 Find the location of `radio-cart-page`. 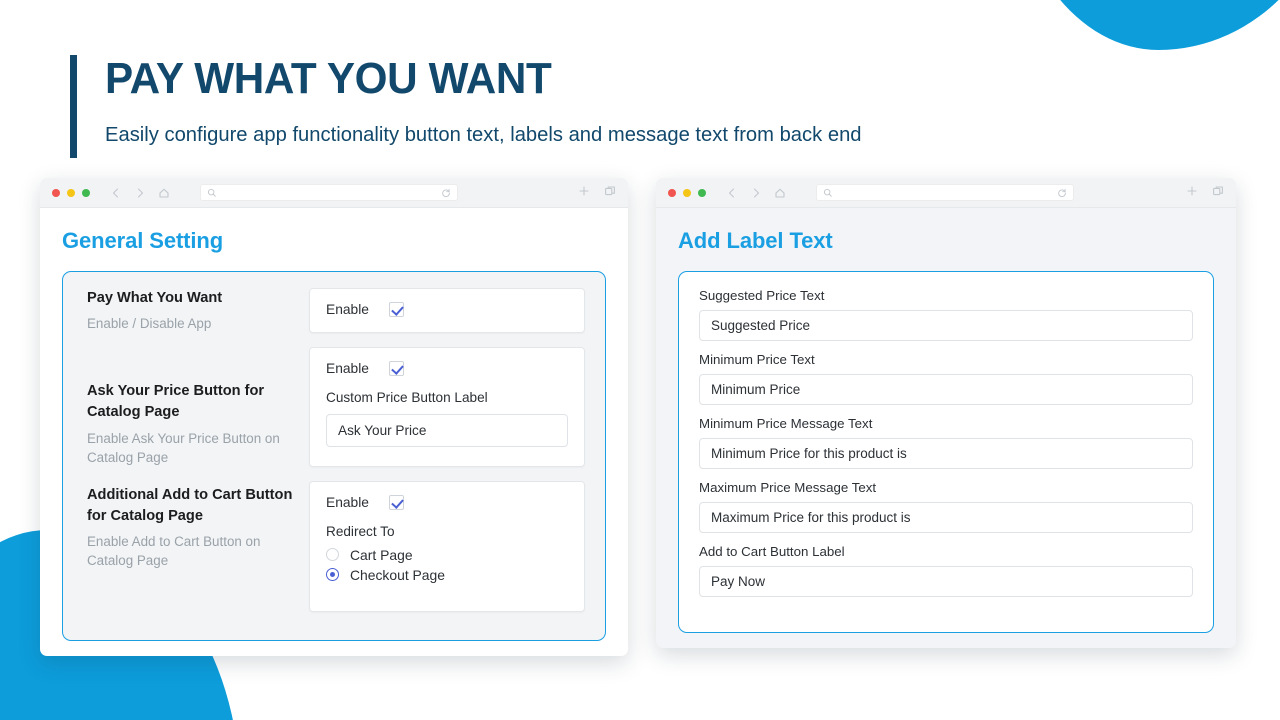

radio-cart-page is located at coordinates (332, 555).